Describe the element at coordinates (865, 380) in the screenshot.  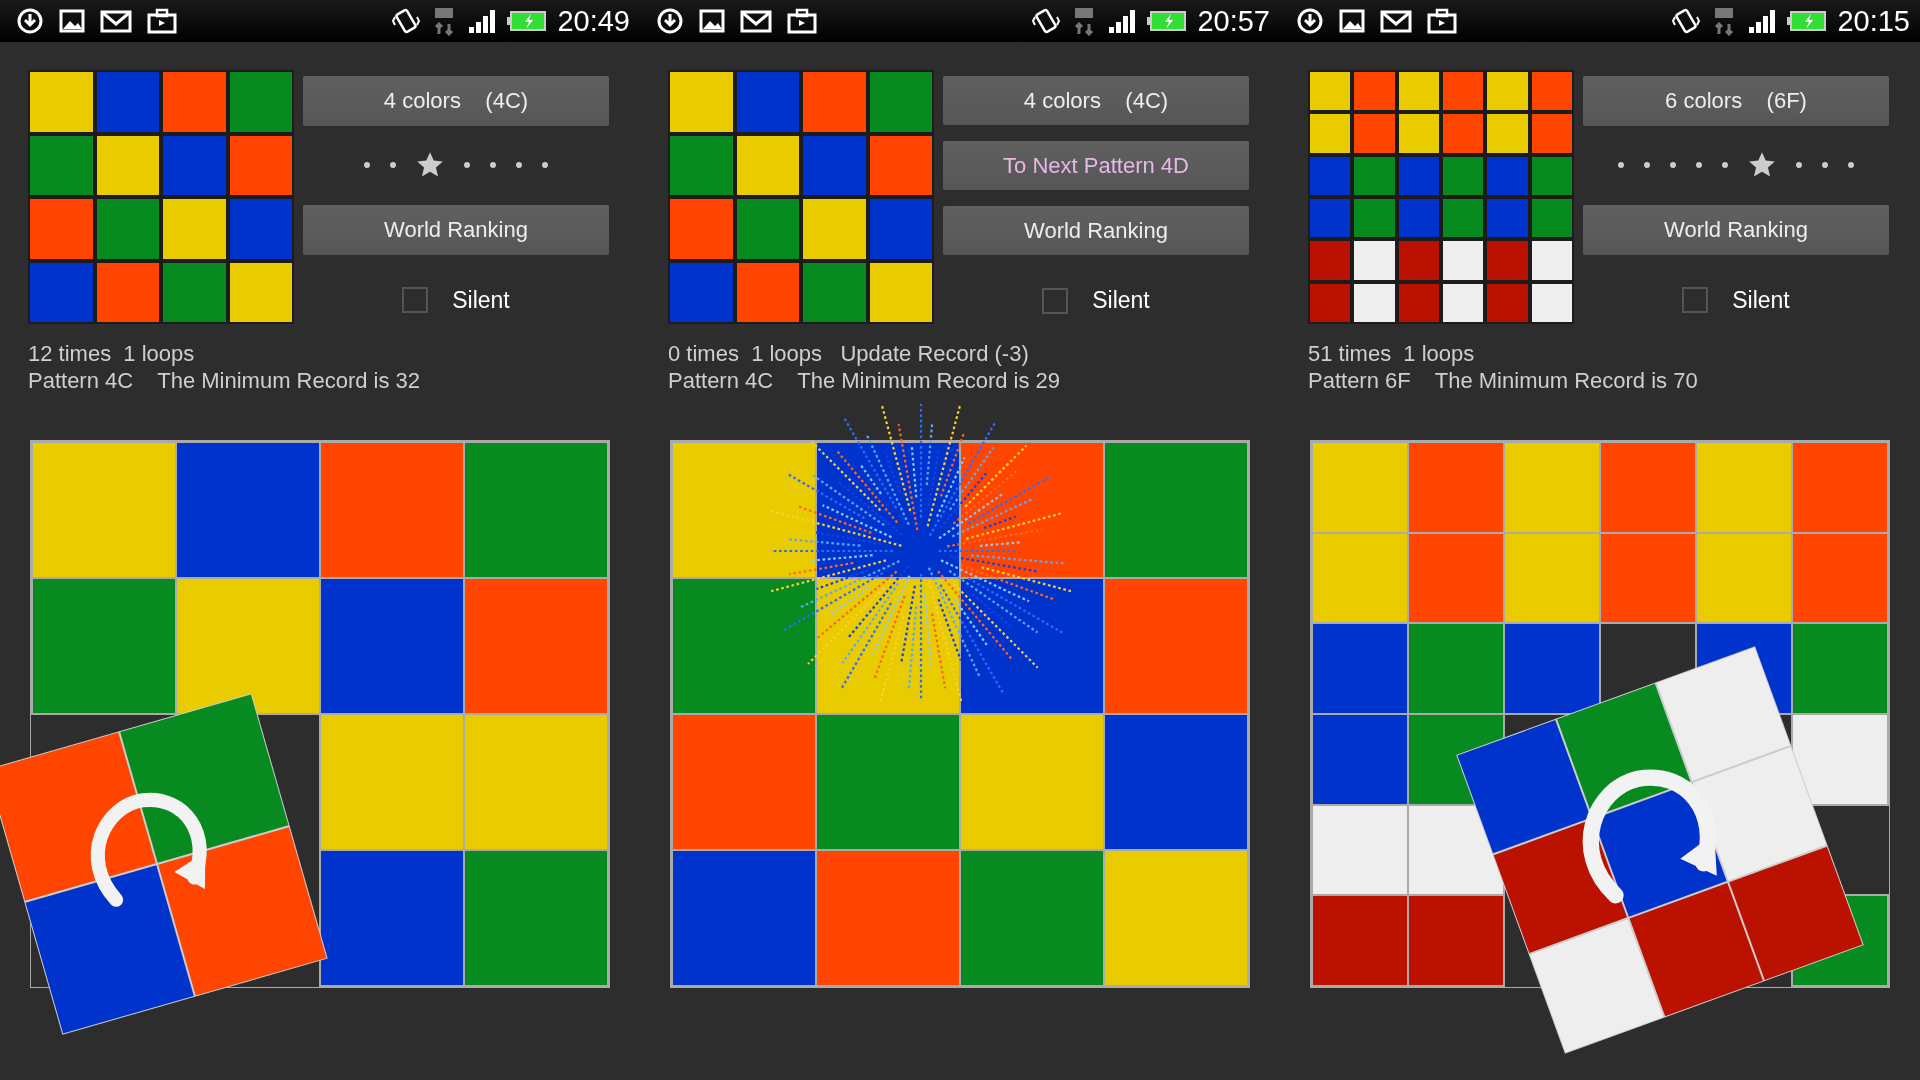
I see `info-text: Pattern 4C The Minimum Record is 29` at that location.